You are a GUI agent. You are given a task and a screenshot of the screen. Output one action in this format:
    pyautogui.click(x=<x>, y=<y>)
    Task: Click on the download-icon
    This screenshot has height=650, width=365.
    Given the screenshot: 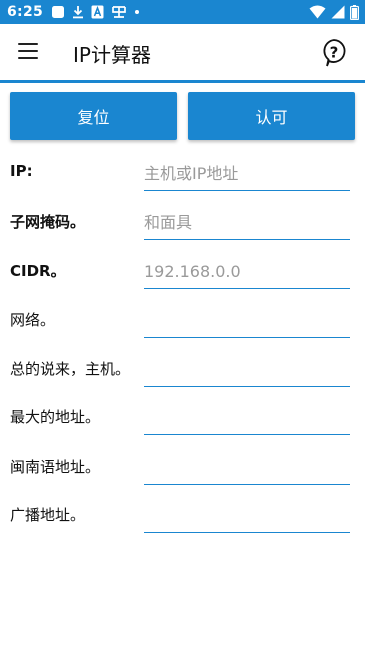 What is the action you would take?
    pyautogui.click(x=78, y=12)
    